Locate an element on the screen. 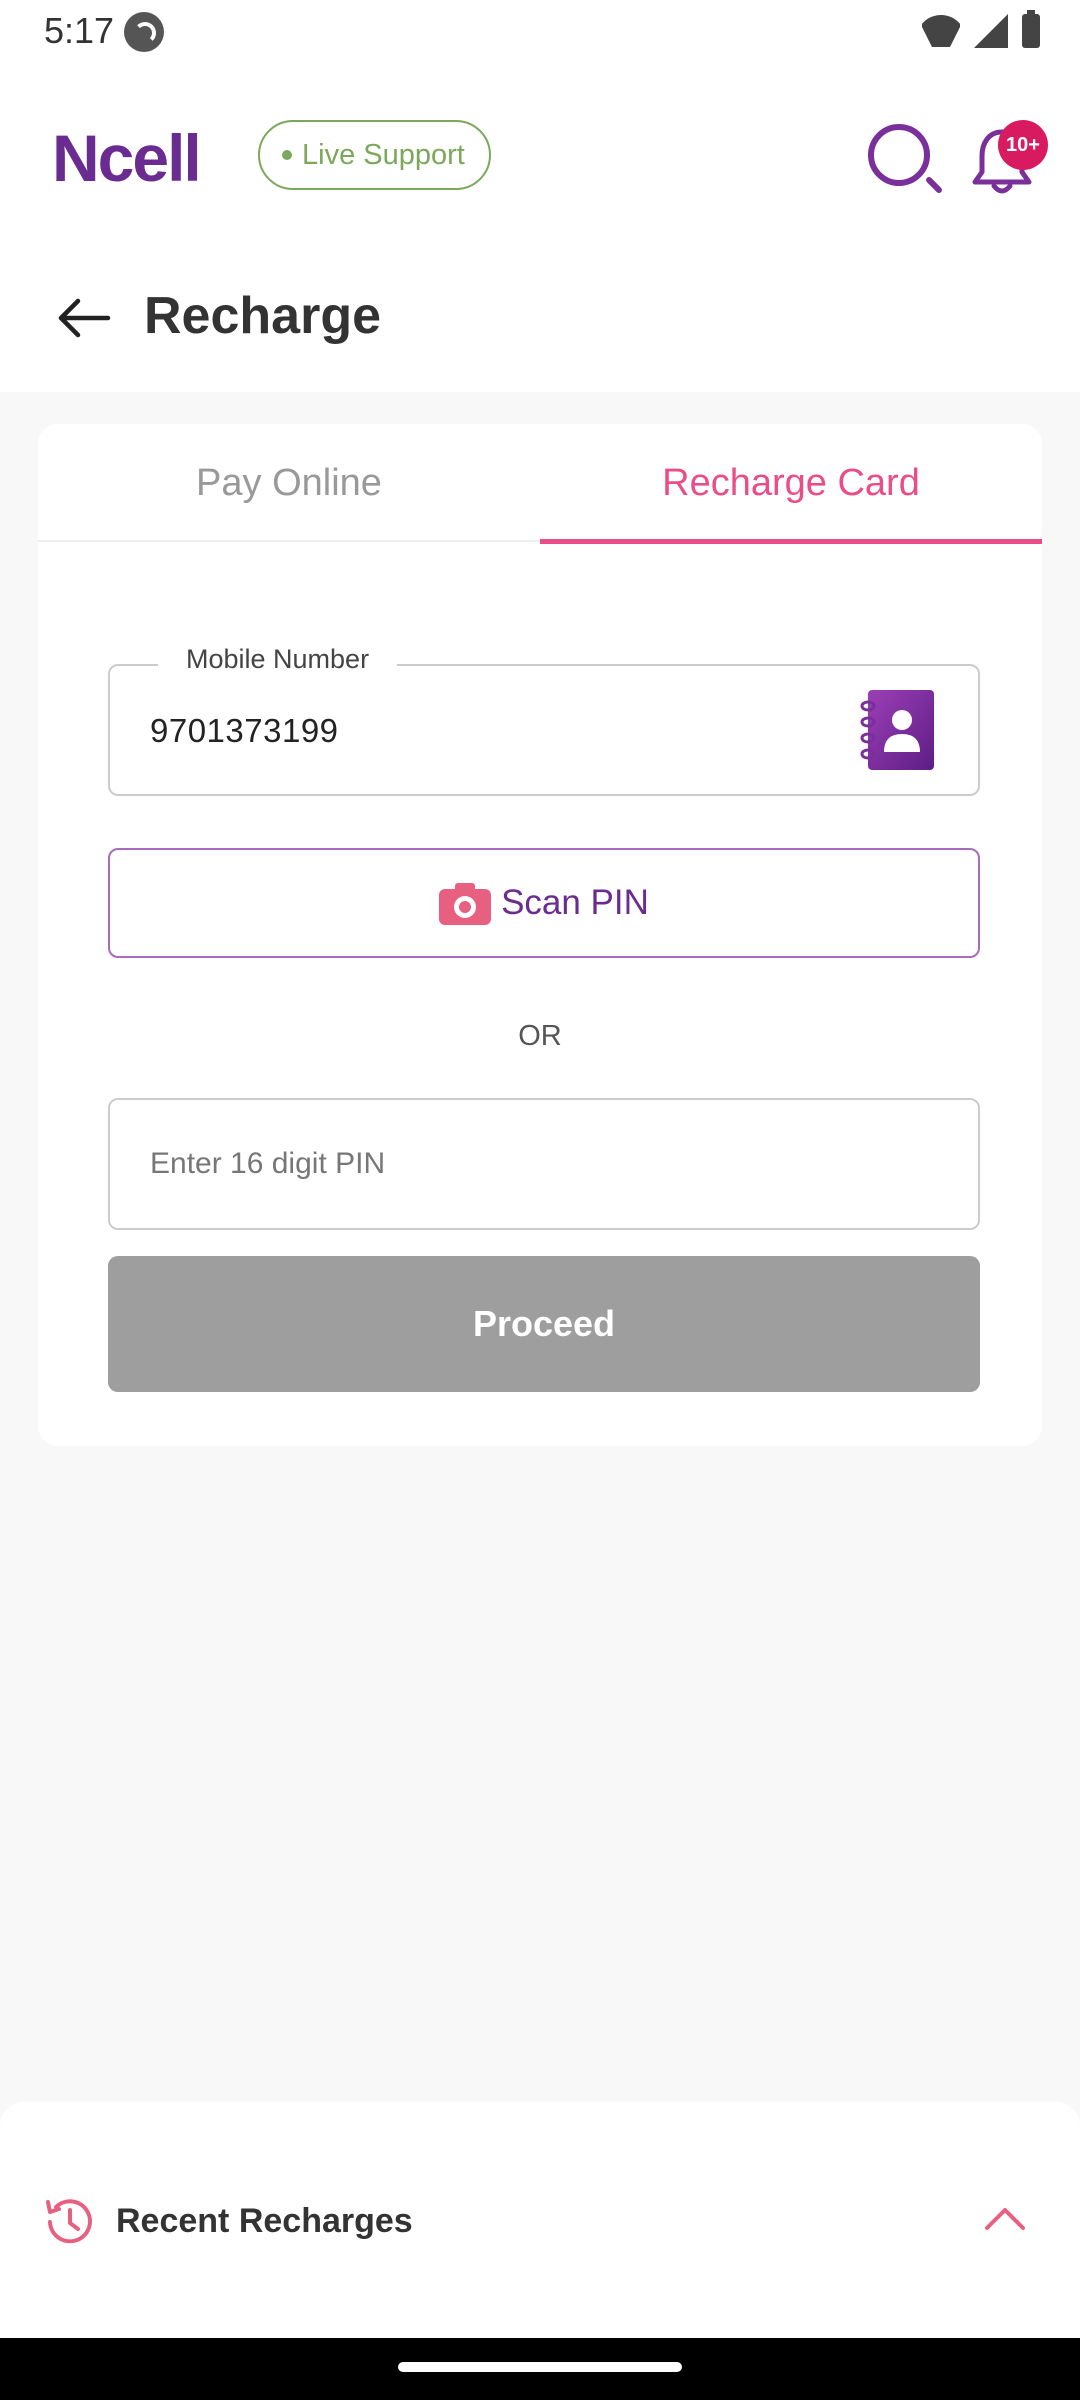 Image resolution: width=1080 pixels, height=2400 pixels. arrow-left-icon is located at coordinates (84, 318).